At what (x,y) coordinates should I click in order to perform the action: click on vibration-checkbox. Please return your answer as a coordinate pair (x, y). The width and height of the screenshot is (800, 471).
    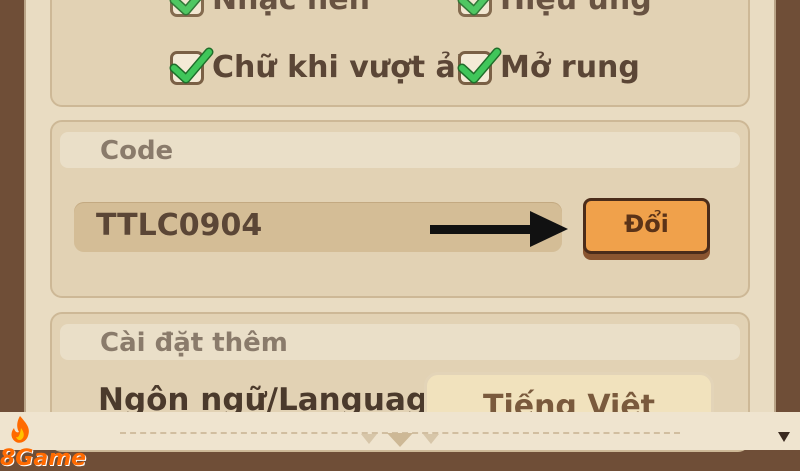
    Looking at the image, I should click on (479, 66).